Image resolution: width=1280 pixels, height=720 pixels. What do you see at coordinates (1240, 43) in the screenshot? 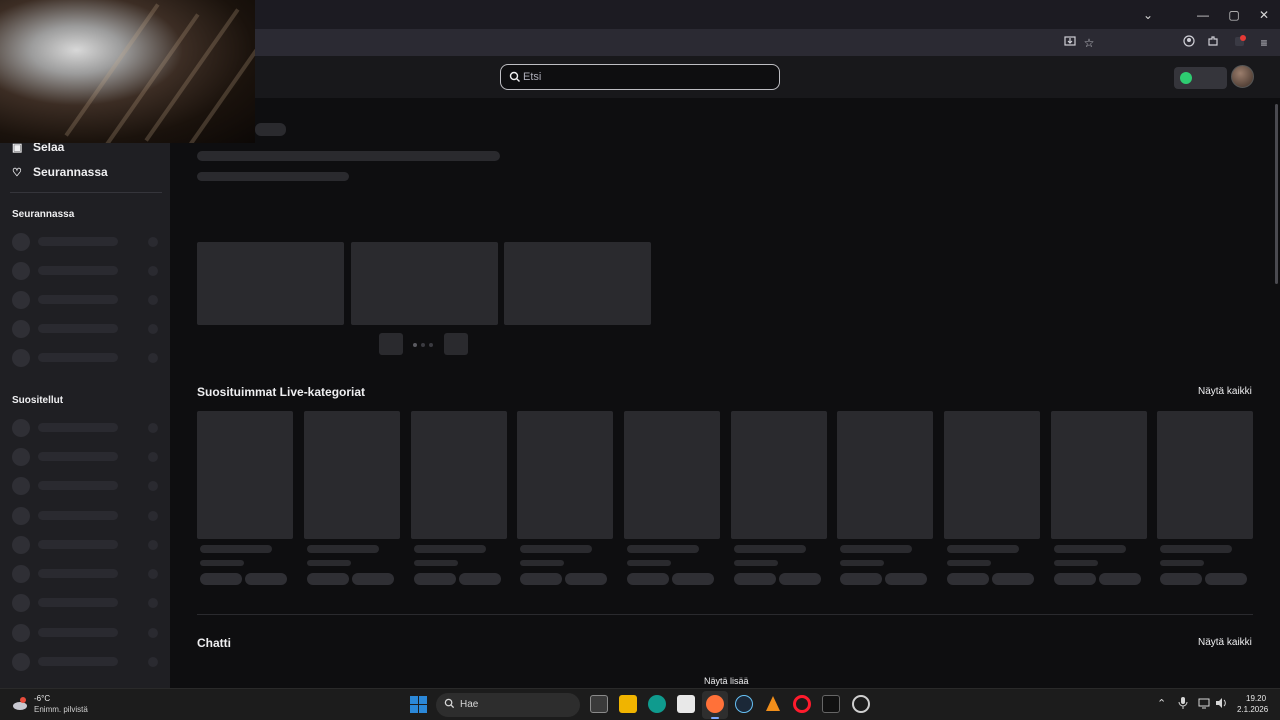
I see `extension-badge-icon` at bounding box center [1240, 43].